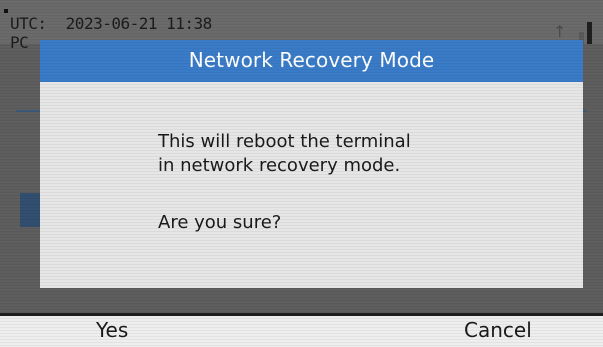 Image resolution: width=603 pixels, height=347 pixels. What do you see at coordinates (28, 23) in the screenshot?
I see `utc-label: UTC:` at bounding box center [28, 23].